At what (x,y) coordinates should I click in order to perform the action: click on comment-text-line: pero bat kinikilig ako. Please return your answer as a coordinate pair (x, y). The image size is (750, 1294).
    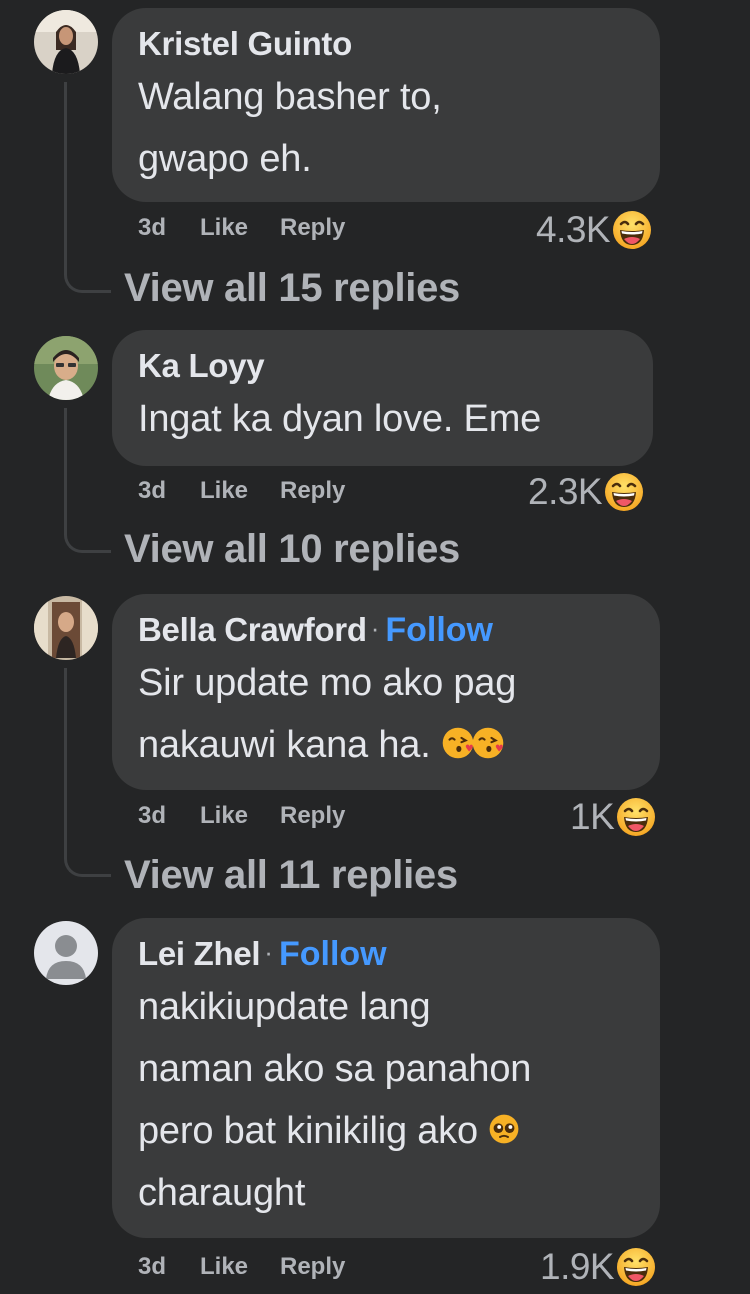
    Looking at the image, I should click on (308, 1131).